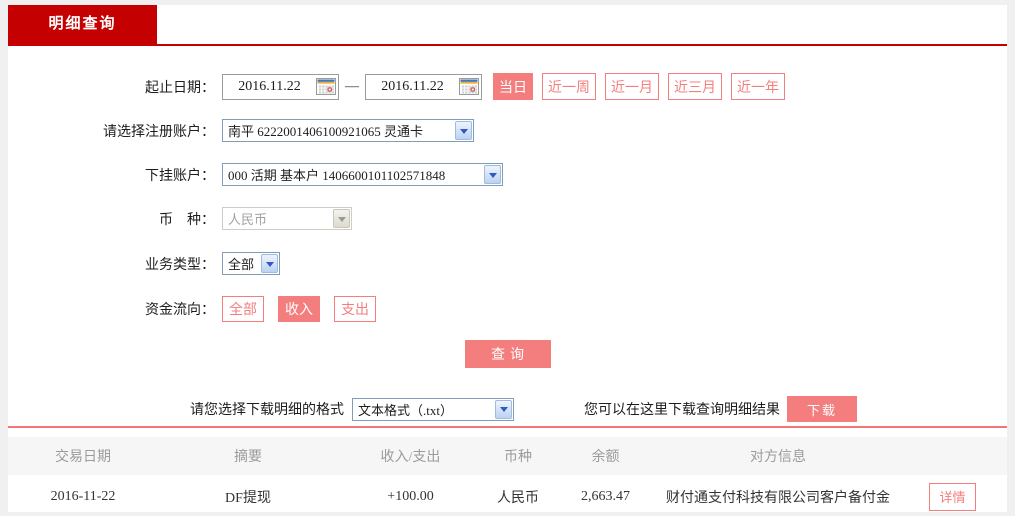 Image resolution: width=1015 pixels, height=516 pixels. Describe the element at coordinates (822, 409) in the screenshot. I see `download-button: 下载` at that location.